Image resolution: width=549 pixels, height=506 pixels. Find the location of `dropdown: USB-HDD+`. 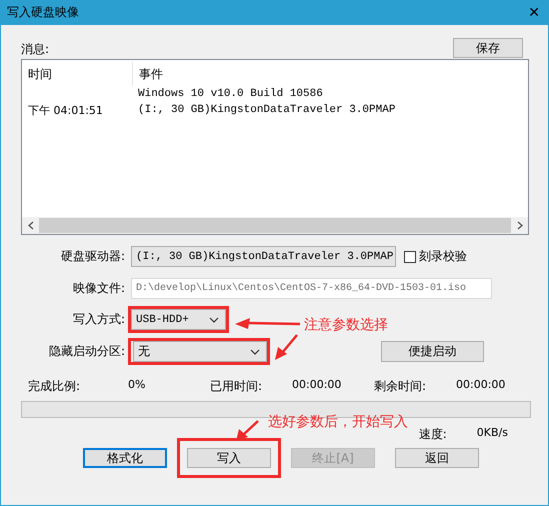

dropdown: USB-HDD+ is located at coordinates (178, 319).